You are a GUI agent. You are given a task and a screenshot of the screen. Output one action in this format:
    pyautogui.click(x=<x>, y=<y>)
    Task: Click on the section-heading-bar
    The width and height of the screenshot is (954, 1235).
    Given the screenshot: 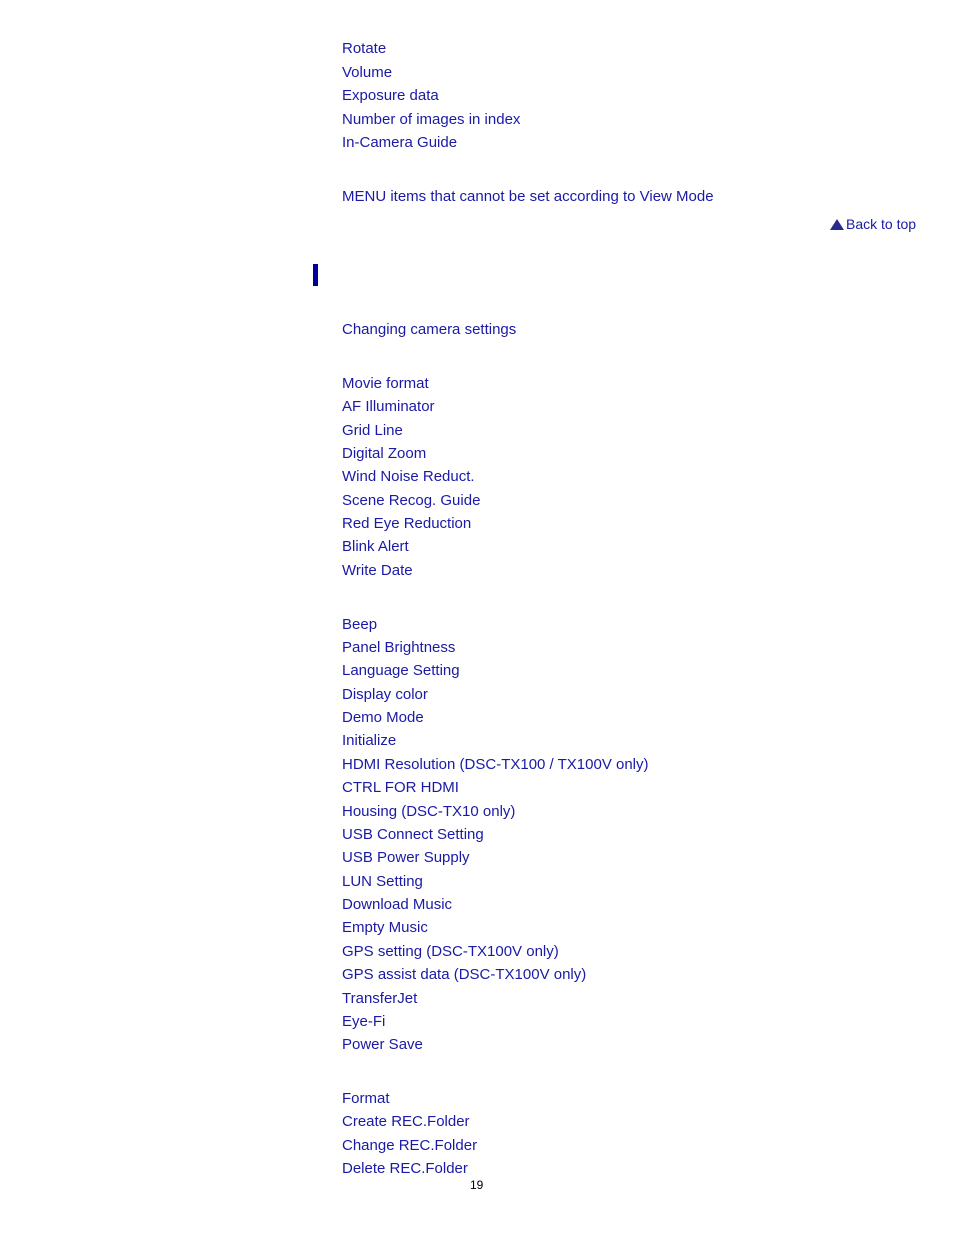 What is the action you would take?
    pyautogui.click(x=315, y=275)
    